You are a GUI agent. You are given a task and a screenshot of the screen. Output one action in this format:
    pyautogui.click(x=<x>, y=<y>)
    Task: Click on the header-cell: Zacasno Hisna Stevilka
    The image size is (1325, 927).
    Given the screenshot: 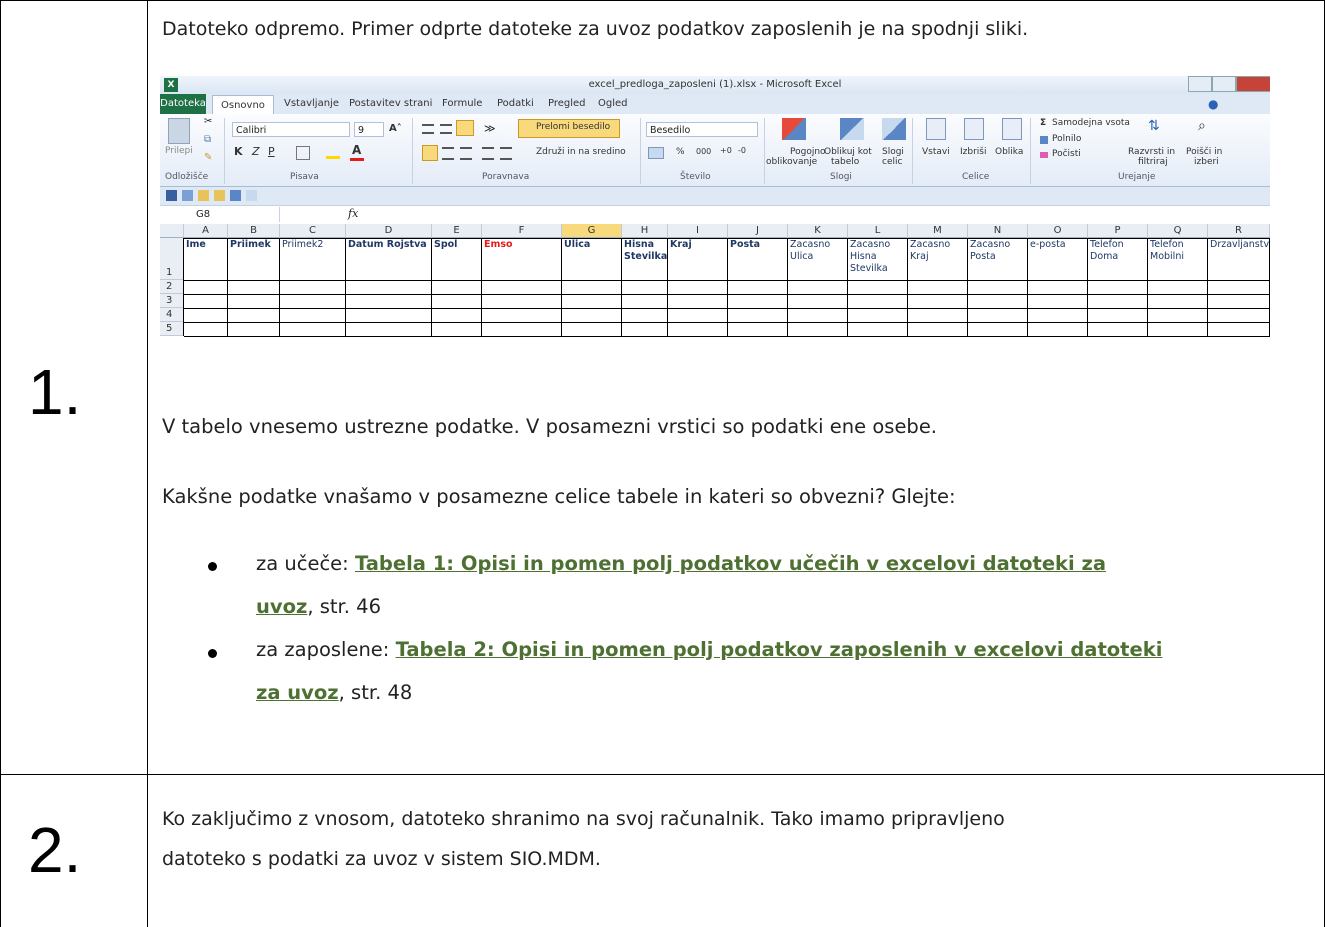 What is the action you would take?
    pyautogui.click(x=878, y=259)
    